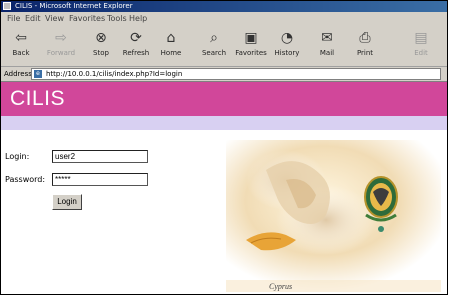  What do you see at coordinates (365, 53) in the screenshot?
I see `print-label: Print` at bounding box center [365, 53].